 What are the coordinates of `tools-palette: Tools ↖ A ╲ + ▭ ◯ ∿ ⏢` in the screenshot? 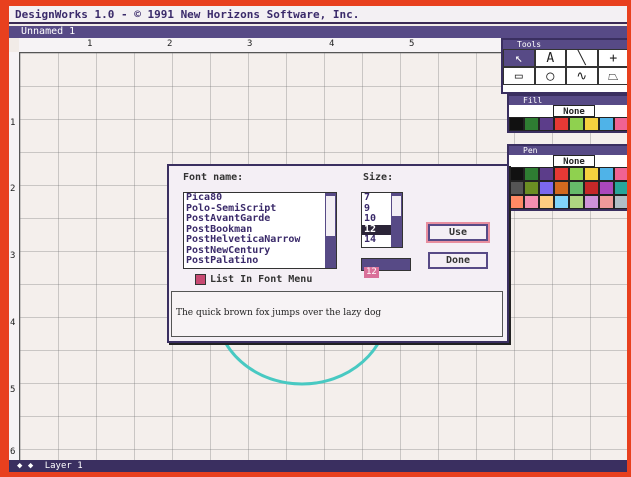 It's located at (564, 66).